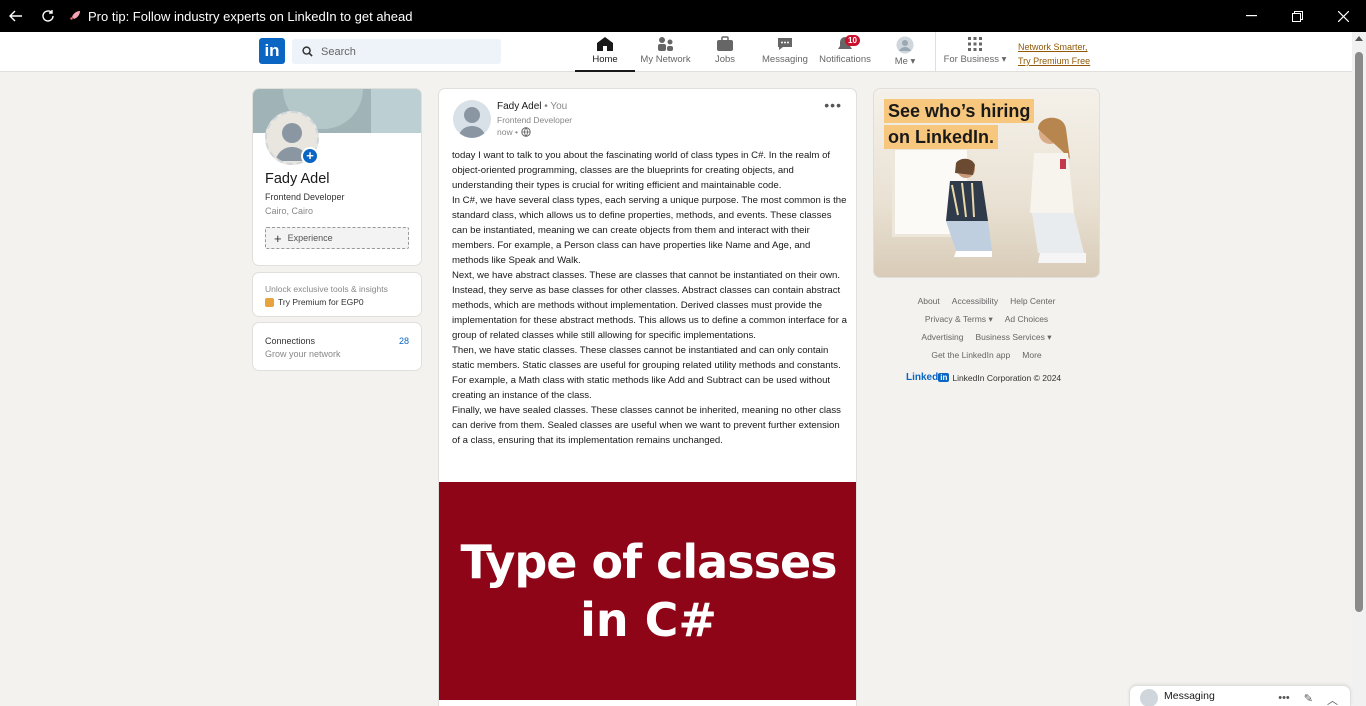  What do you see at coordinates (310, 156) in the screenshot?
I see `add-photo-icon: +` at bounding box center [310, 156].